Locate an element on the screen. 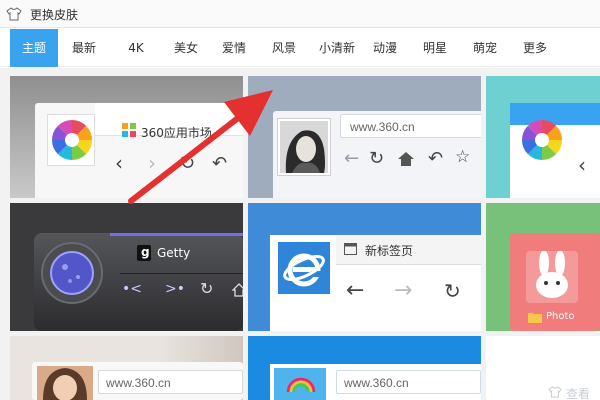  skin-card-sky: www.360.cn is located at coordinates (364, 368).